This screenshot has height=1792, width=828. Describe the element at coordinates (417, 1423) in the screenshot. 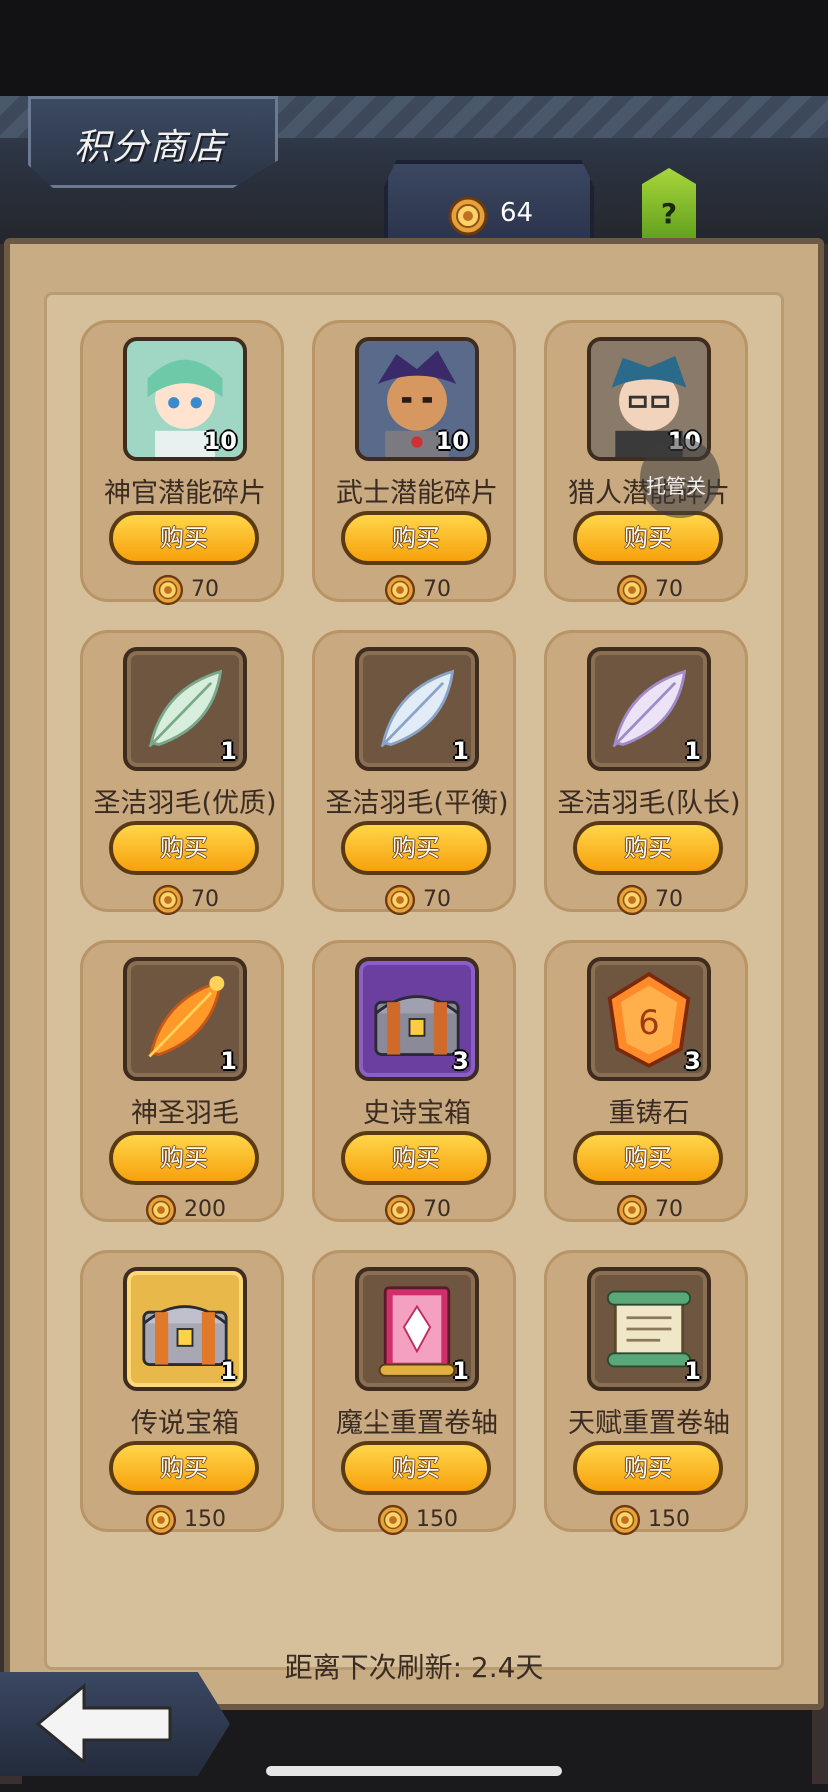

I see `item-name: 魔尘重置卷轴` at that location.